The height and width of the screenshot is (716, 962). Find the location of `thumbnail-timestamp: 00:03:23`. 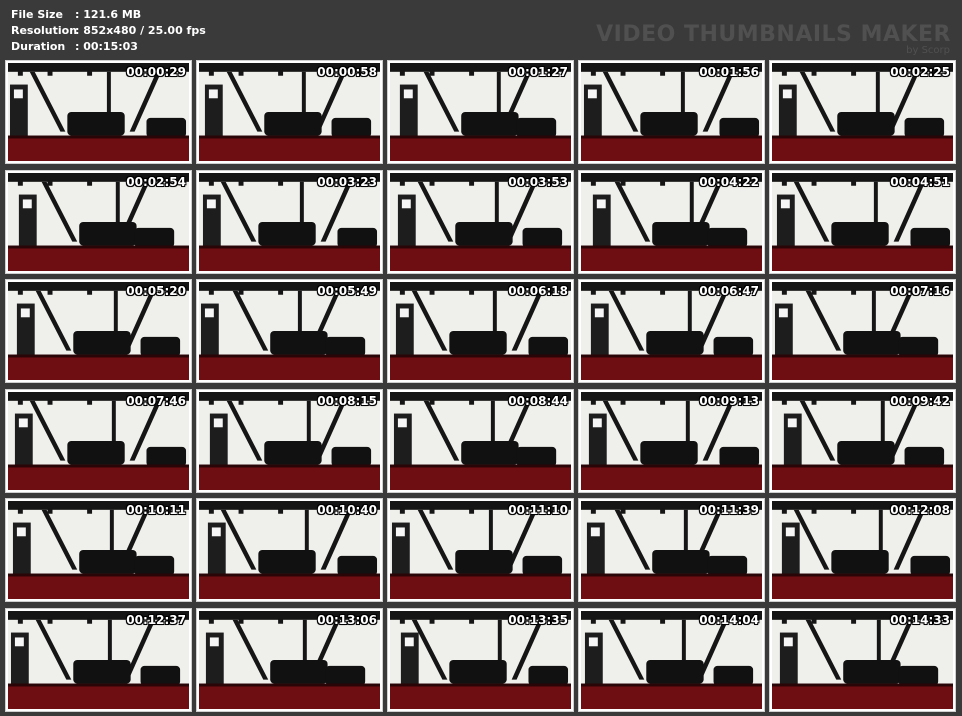

thumbnail-timestamp: 00:03:23 is located at coordinates (347, 181).